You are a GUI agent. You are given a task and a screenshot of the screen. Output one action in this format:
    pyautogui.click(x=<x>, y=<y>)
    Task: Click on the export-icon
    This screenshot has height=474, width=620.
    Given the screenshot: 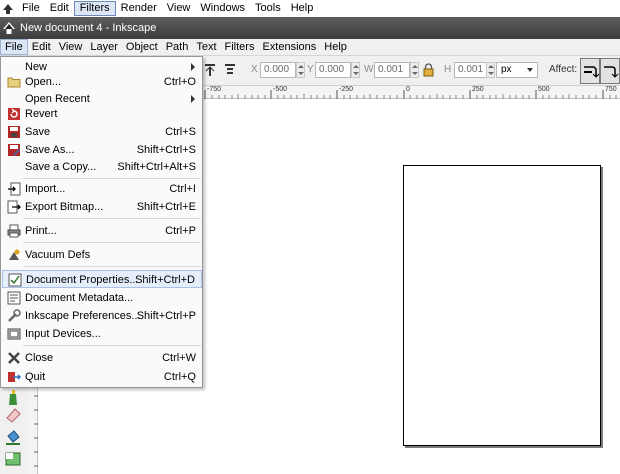 What is the action you would take?
    pyautogui.click(x=14, y=207)
    